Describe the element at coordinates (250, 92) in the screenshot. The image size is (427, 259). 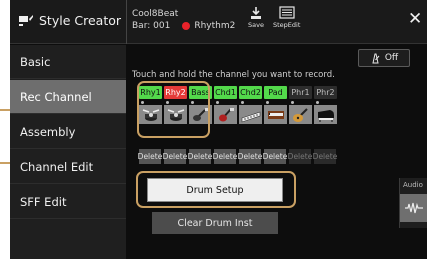
I see `channel-label: Chd2` at that location.